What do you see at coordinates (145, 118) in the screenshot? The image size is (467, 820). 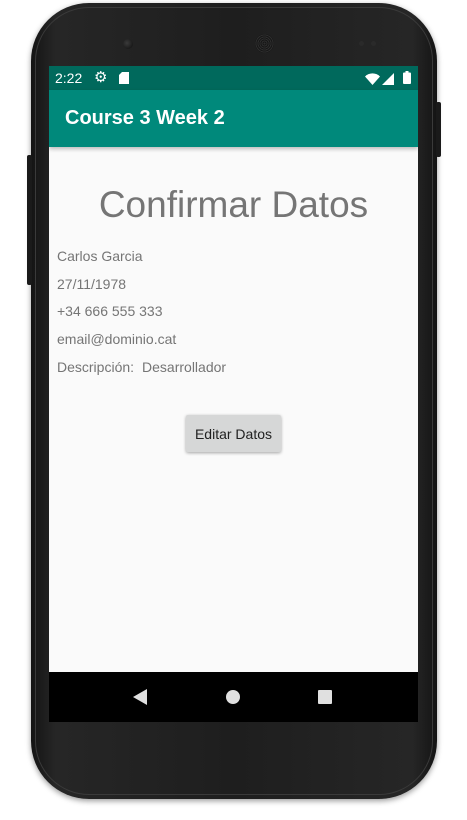 I see `app-title: Course 3 Week 2` at bounding box center [145, 118].